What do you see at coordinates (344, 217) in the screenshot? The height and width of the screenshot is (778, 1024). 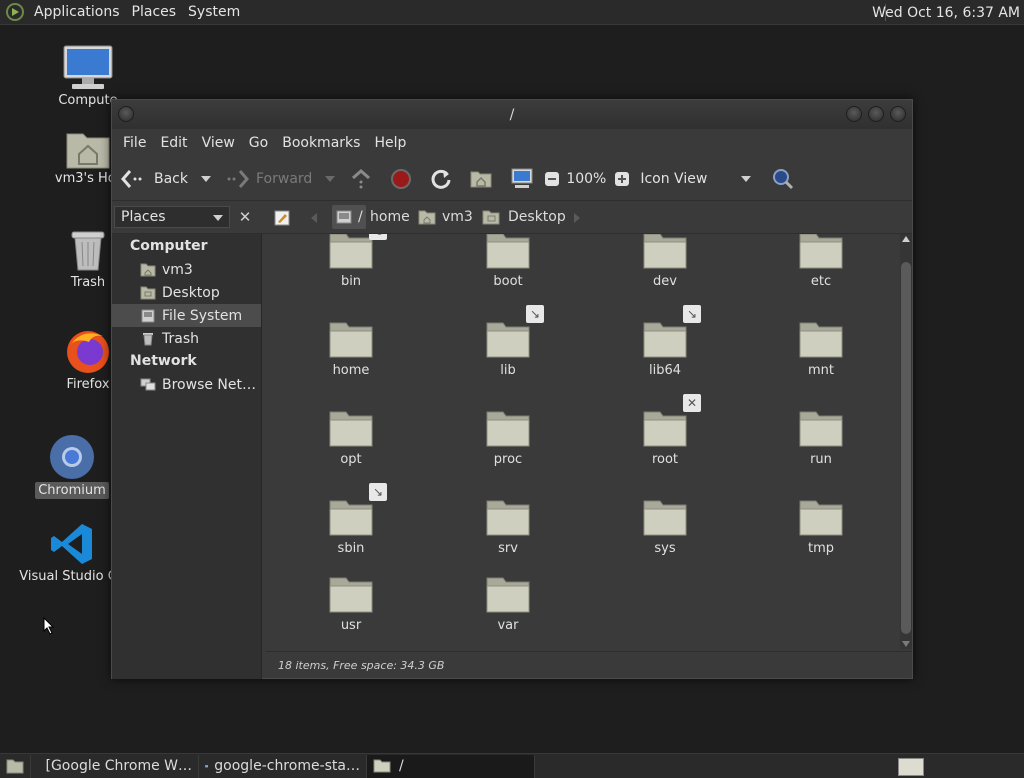 I see `drive-icon` at bounding box center [344, 217].